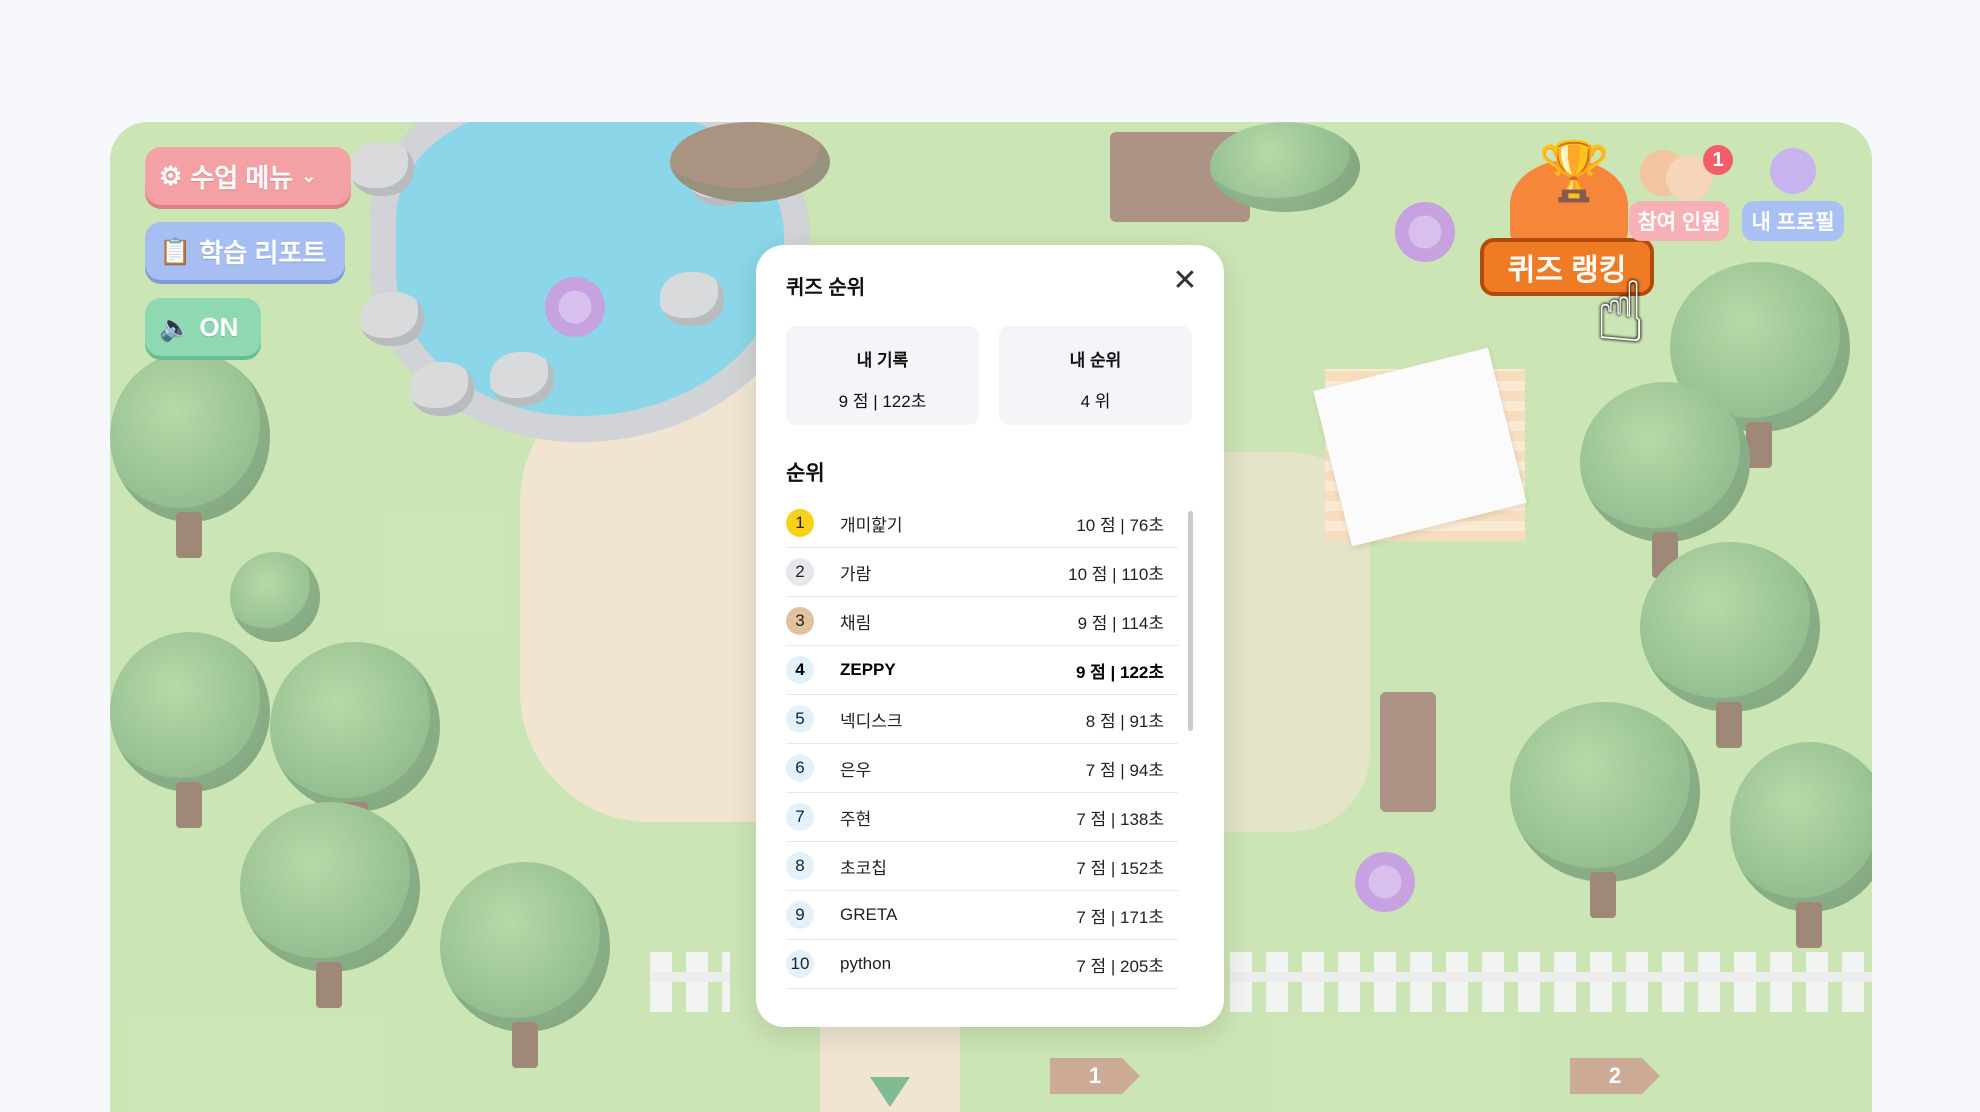  What do you see at coordinates (800, 670) in the screenshot?
I see `rank-number: 4` at bounding box center [800, 670].